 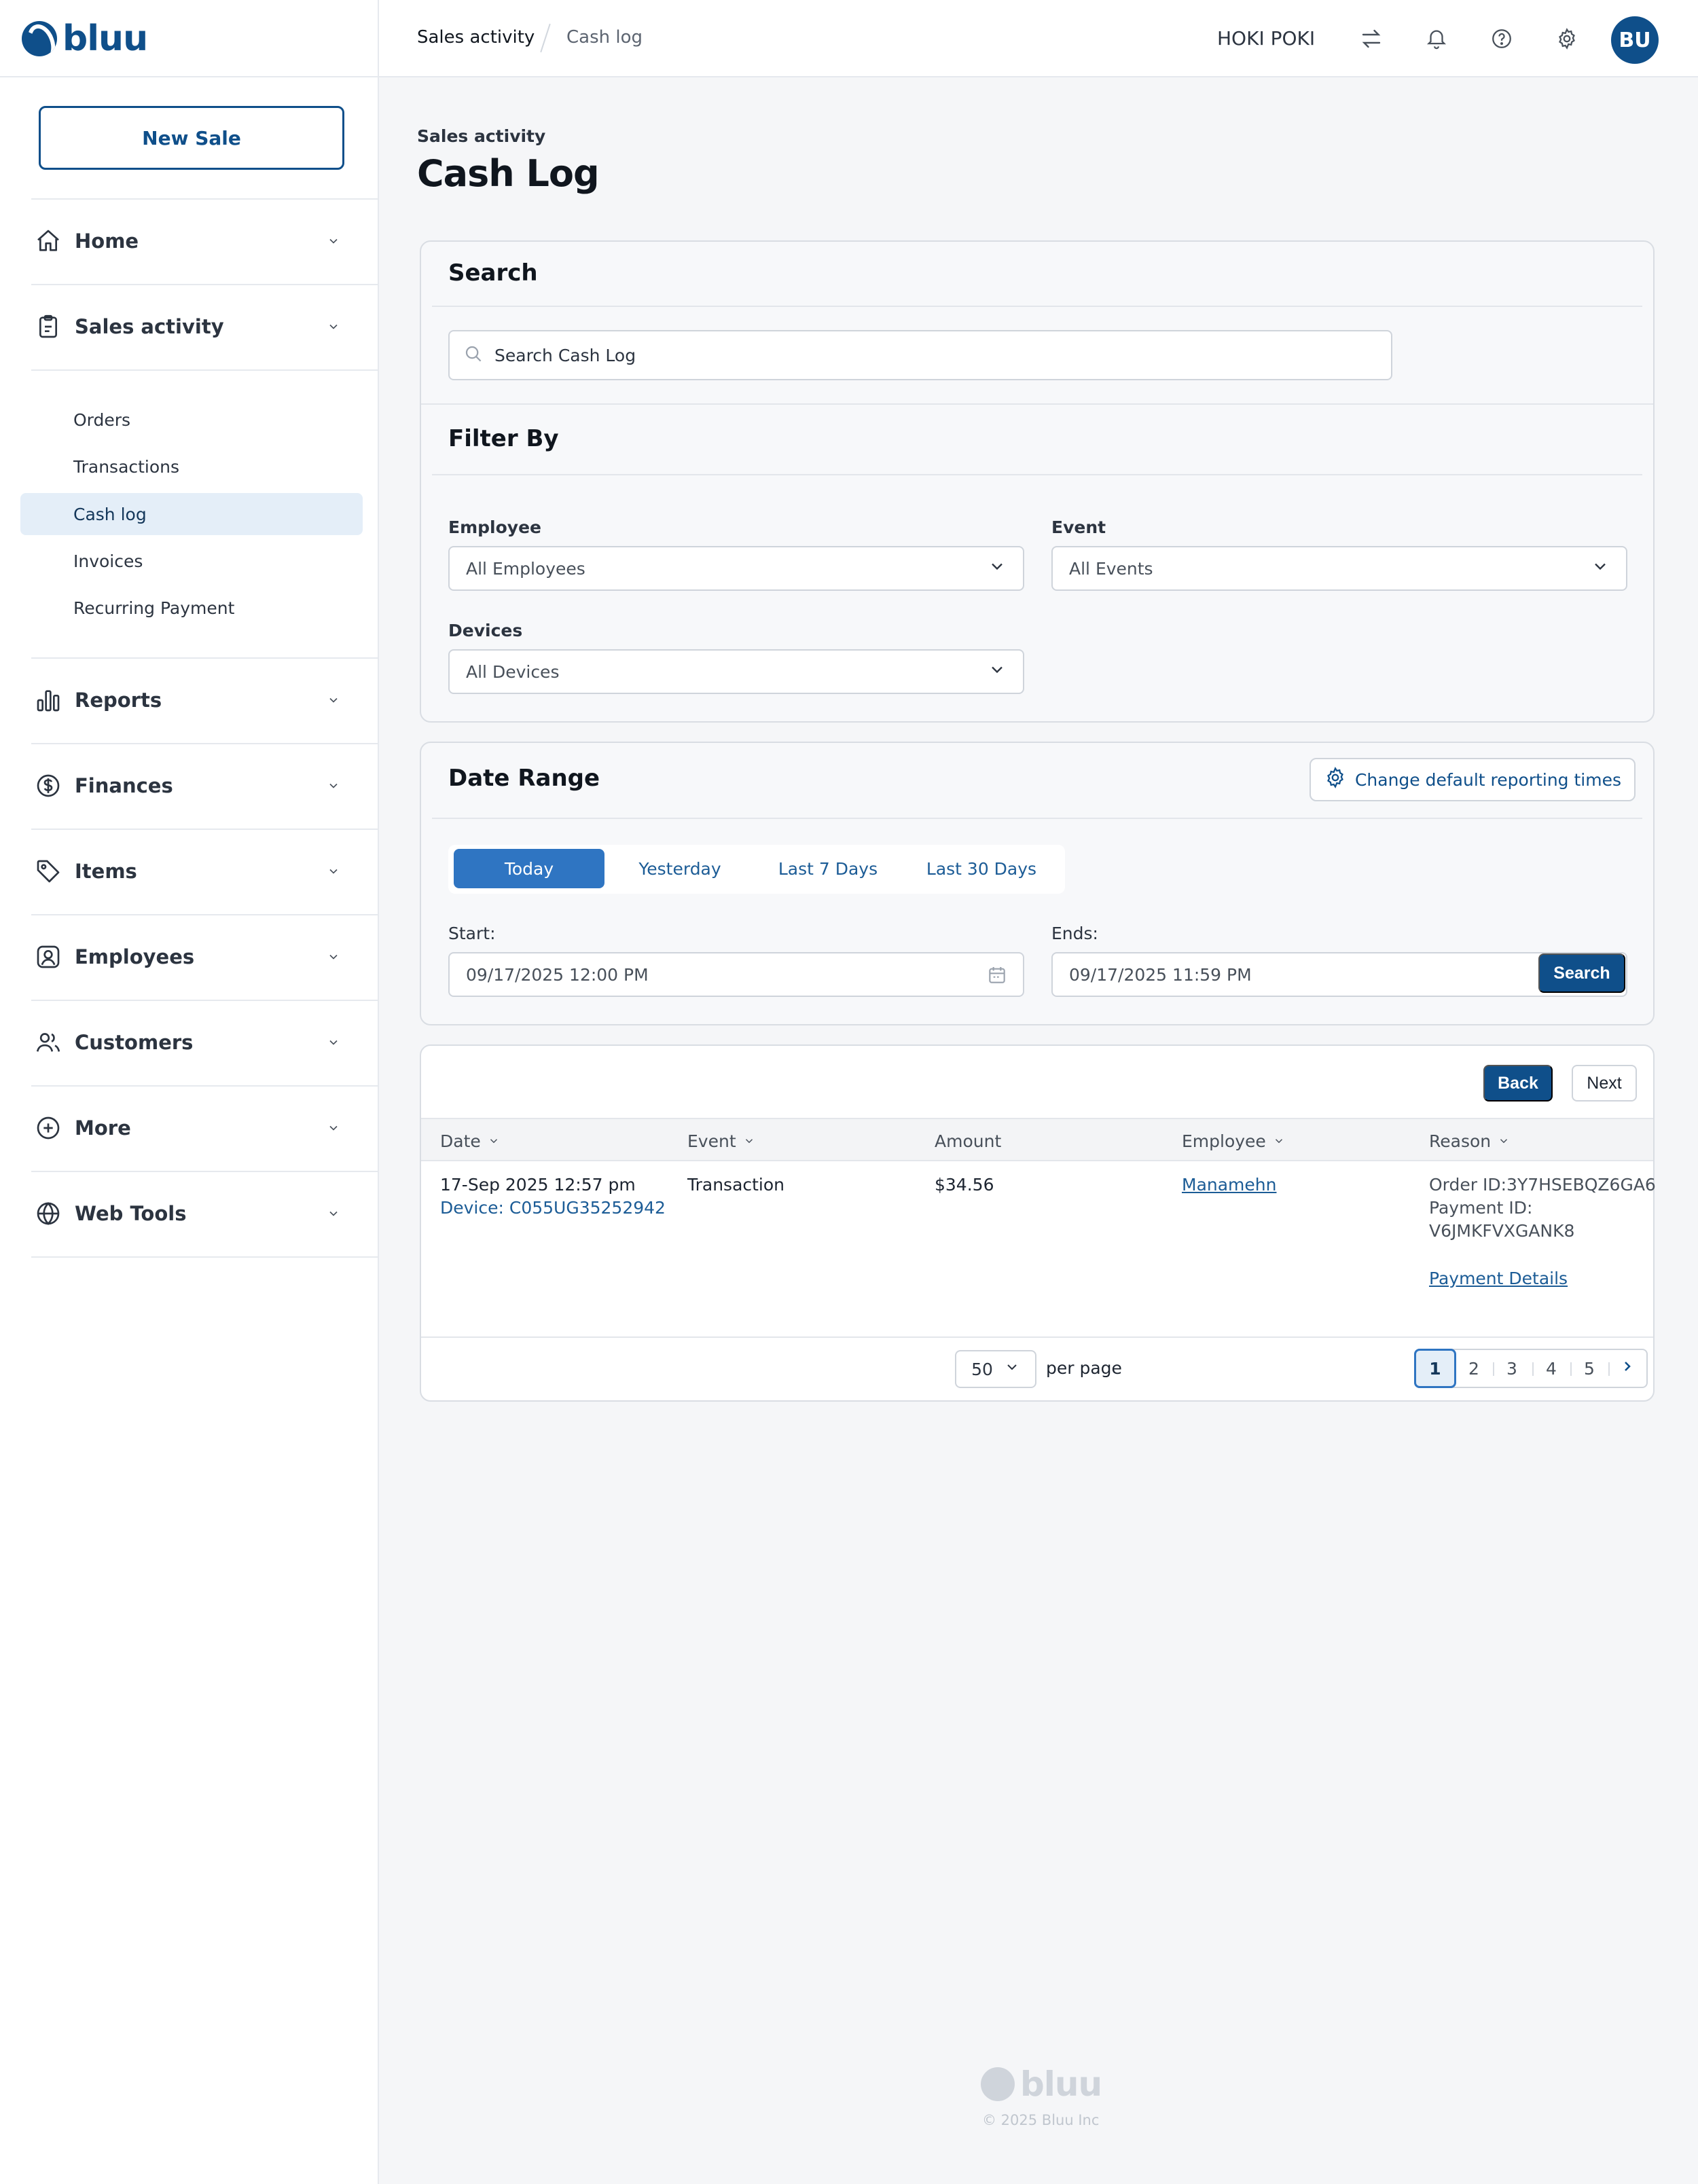 I want to click on new-sale-button: New Sale, so click(x=192, y=138).